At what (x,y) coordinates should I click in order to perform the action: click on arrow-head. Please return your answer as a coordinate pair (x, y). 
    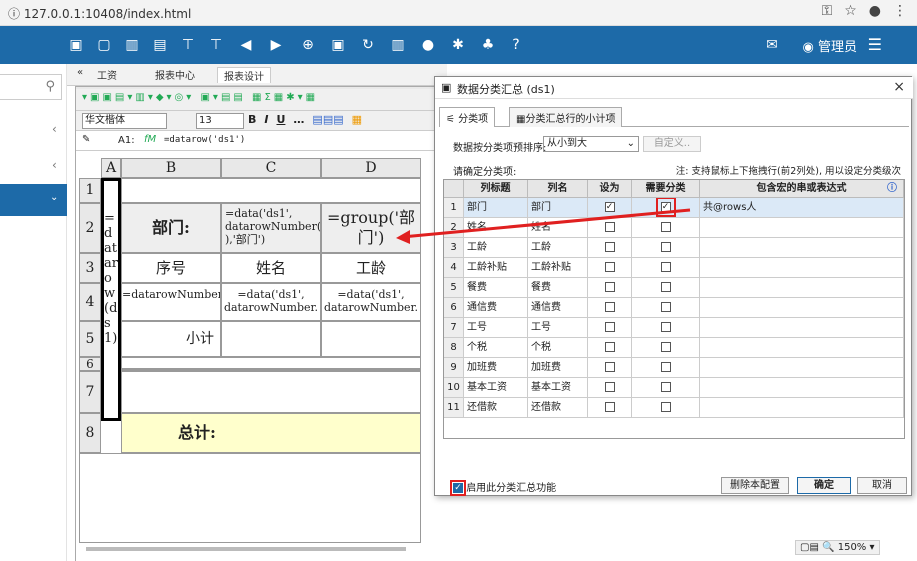
    Looking at the image, I should click on (403, 237).